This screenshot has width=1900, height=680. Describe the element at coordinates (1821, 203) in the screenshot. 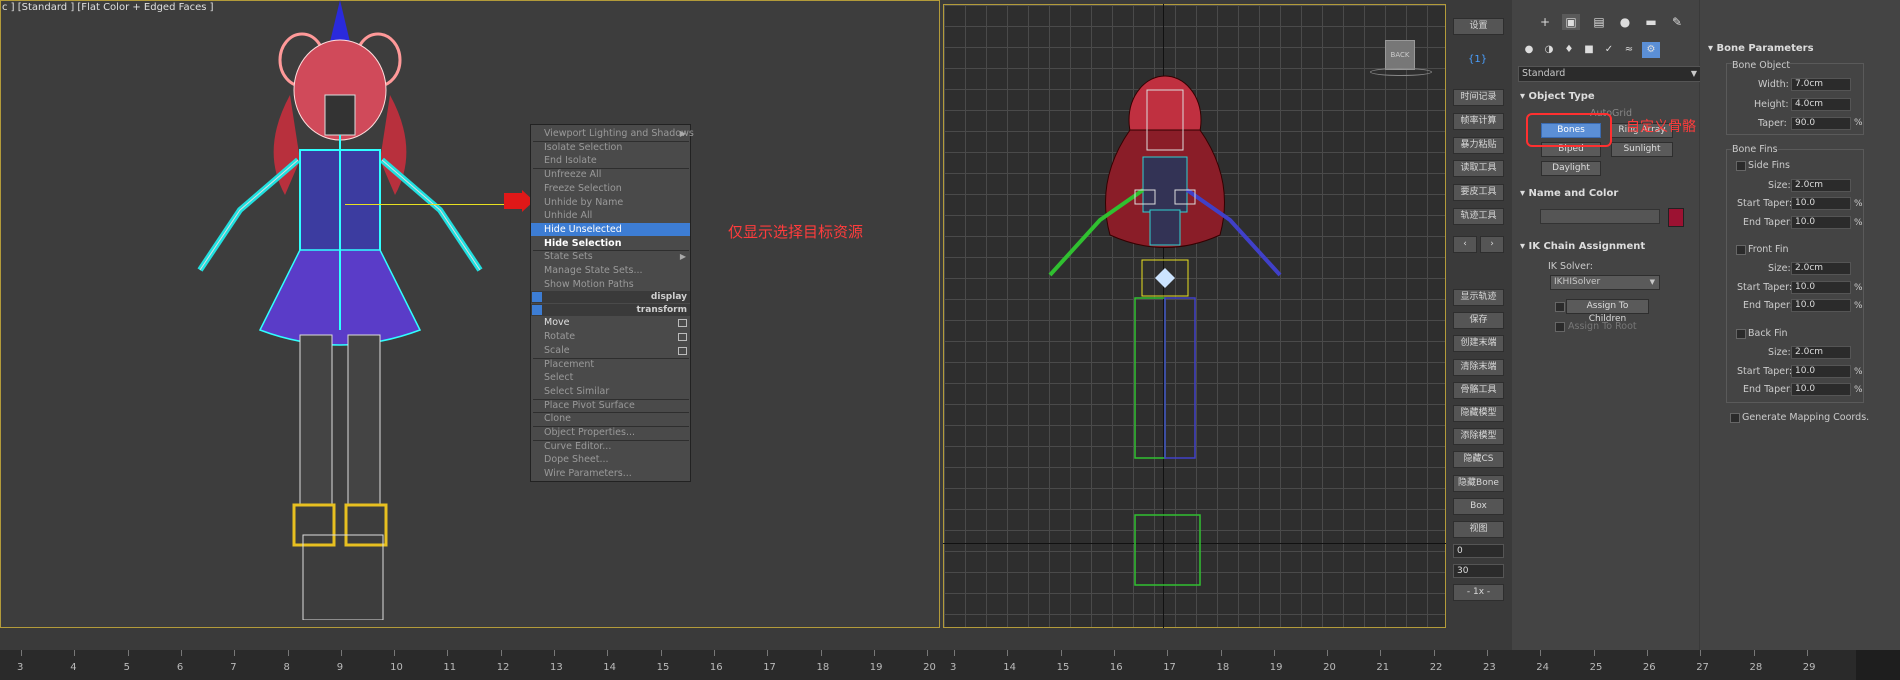

I see `side-start-taper-spinner: 10.0` at that location.